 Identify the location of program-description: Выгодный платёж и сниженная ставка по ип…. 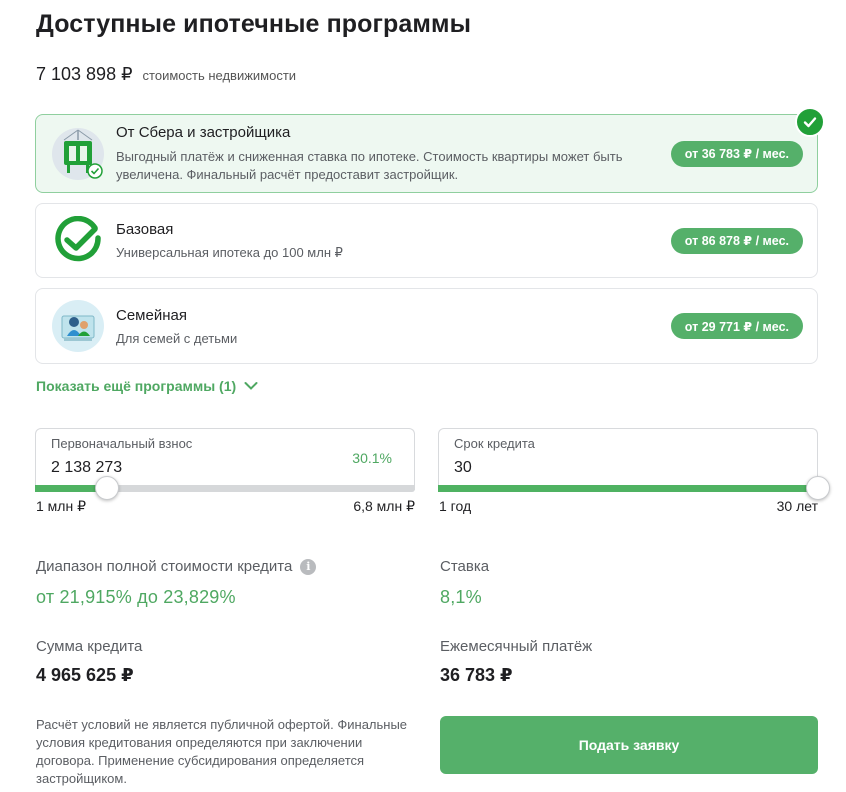
(369, 165).